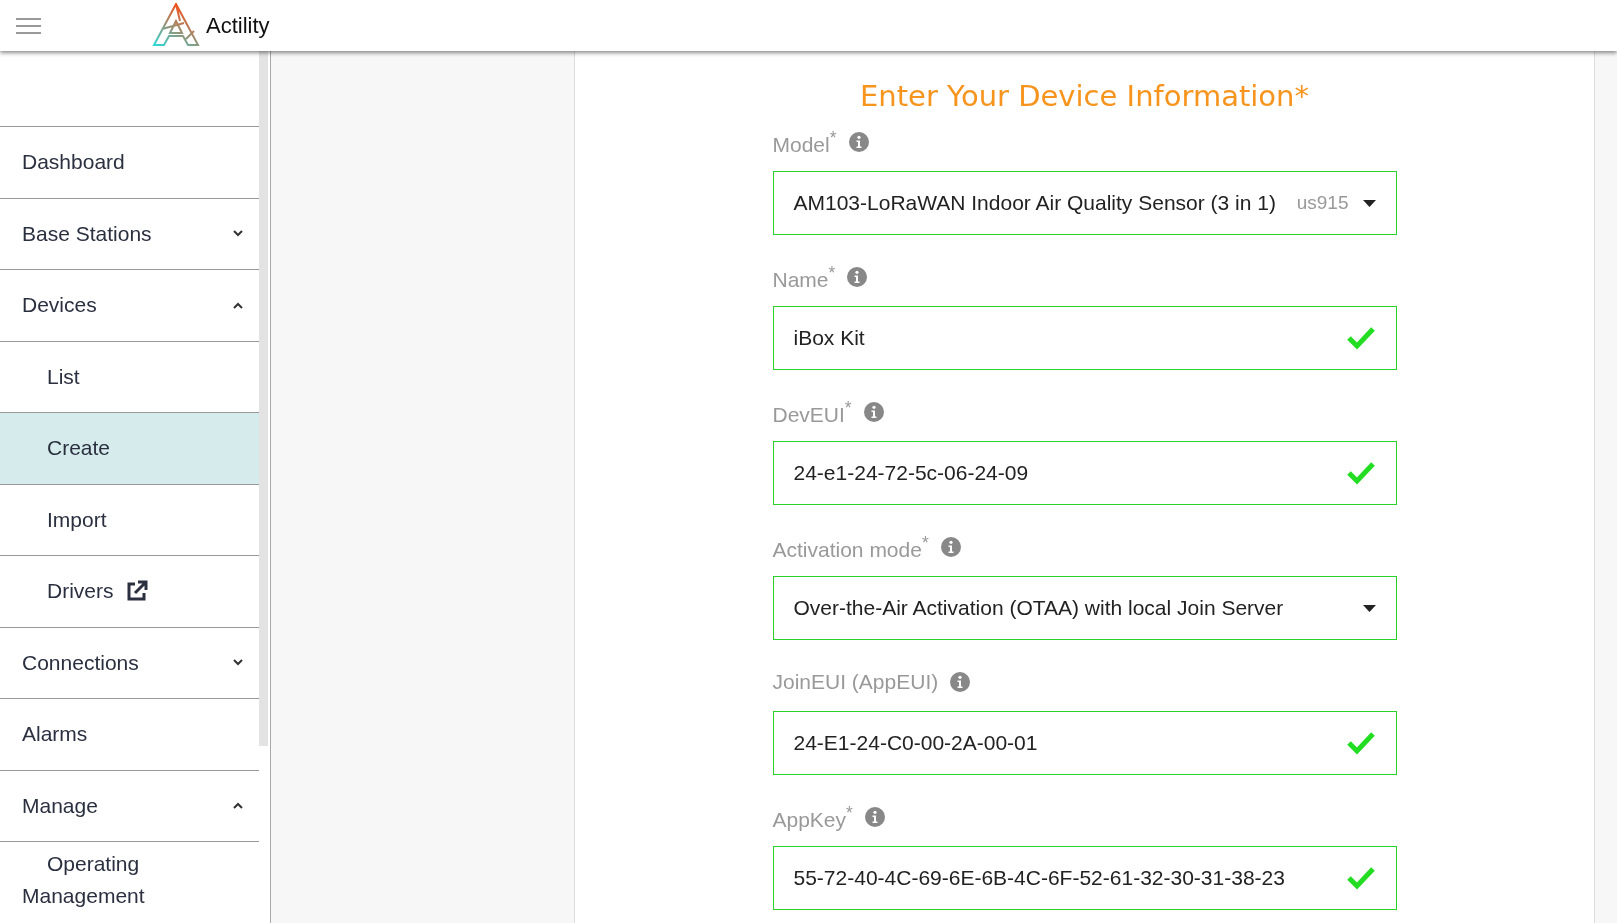 This screenshot has width=1617, height=923. Describe the element at coordinates (1084, 338) in the screenshot. I see `input-field: iBox Kit` at that location.